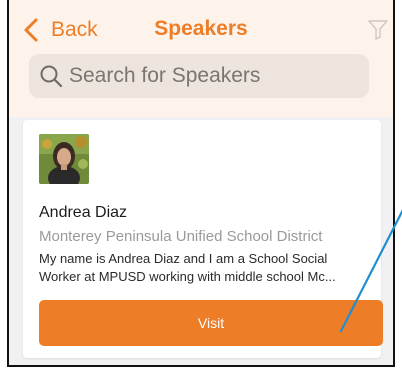 The height and width of the screenshot is (368, 402). I want to click on avatar, so click(64, 159).